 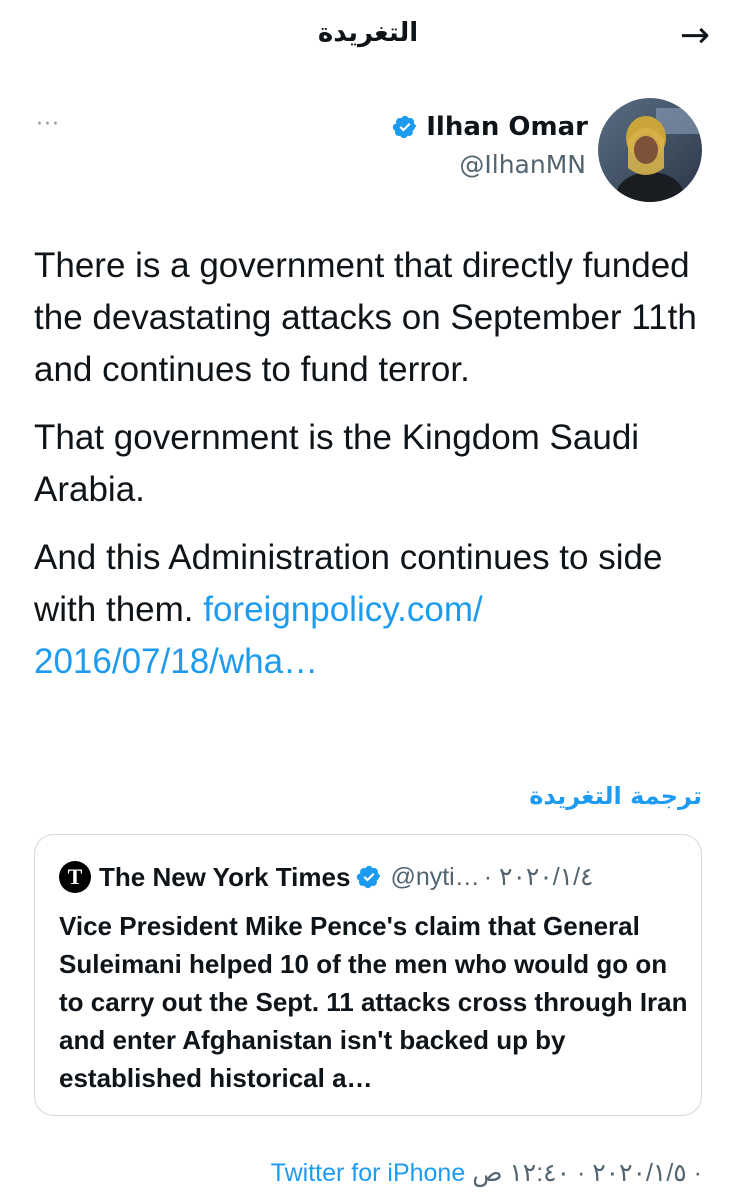 I want to click on more-options-icon: ···, so click(x=48, y=124).